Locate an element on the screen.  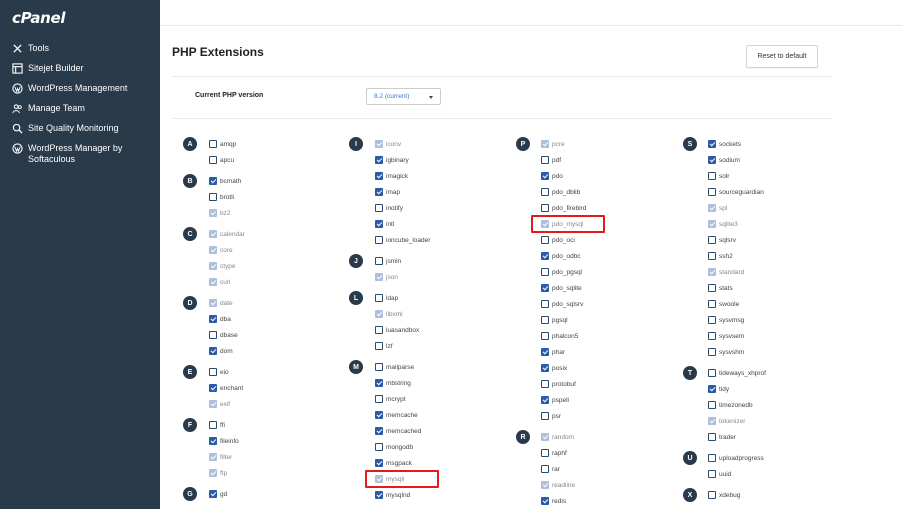
extension-phar: phar is located at coordinates (553, 352).